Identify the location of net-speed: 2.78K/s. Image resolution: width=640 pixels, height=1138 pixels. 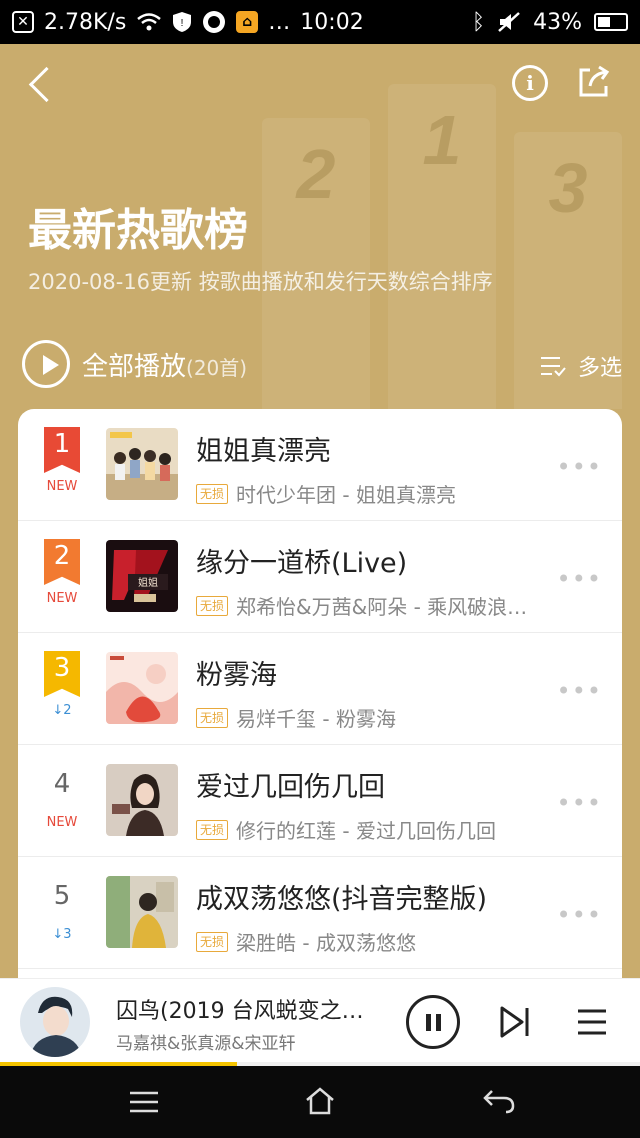
(85, 22).